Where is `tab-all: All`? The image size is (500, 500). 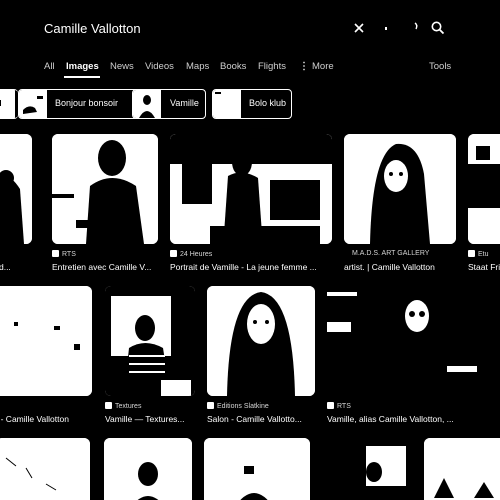
tab-all: All is located at coordinates (49, 66).